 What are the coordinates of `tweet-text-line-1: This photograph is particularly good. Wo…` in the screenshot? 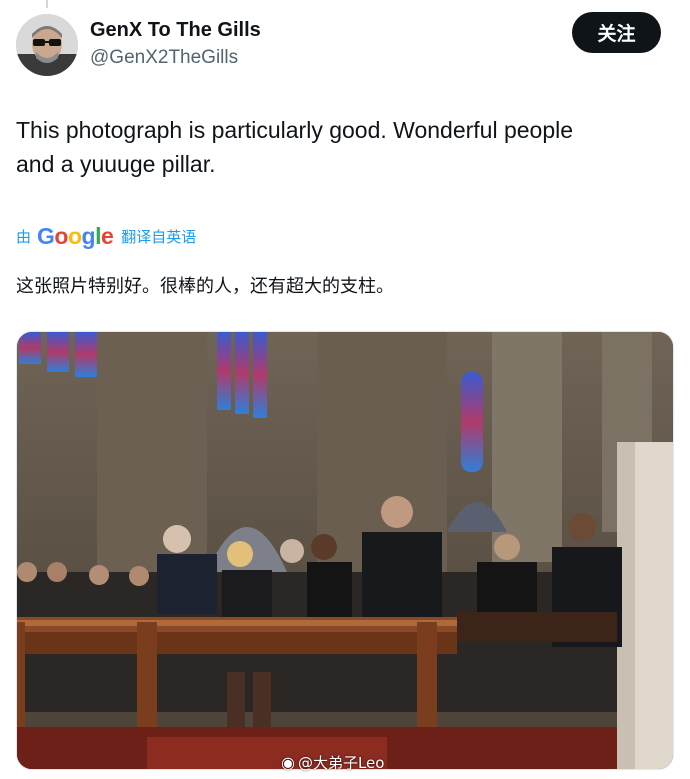 It's located at (295, 130).